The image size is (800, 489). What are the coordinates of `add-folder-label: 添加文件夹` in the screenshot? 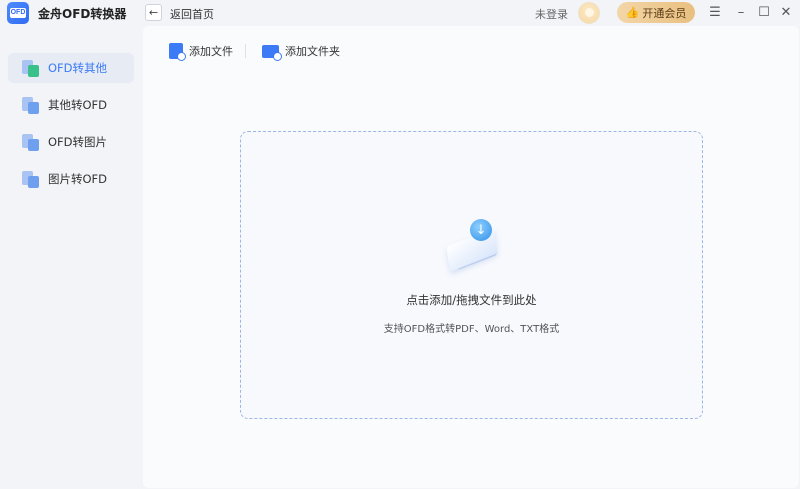 It's located at (312, 51).